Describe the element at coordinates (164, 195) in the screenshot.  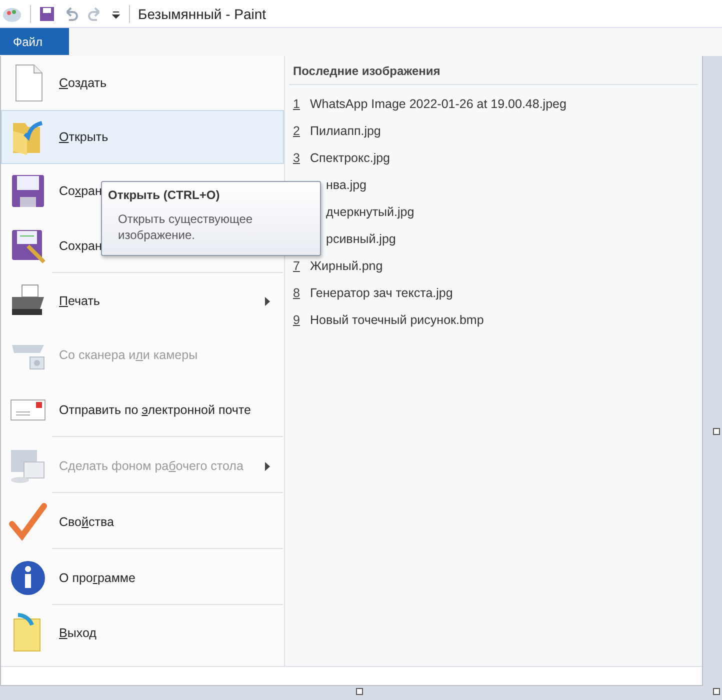
I see `tooltip-title: Открыть (CTRL+O)` at that location.